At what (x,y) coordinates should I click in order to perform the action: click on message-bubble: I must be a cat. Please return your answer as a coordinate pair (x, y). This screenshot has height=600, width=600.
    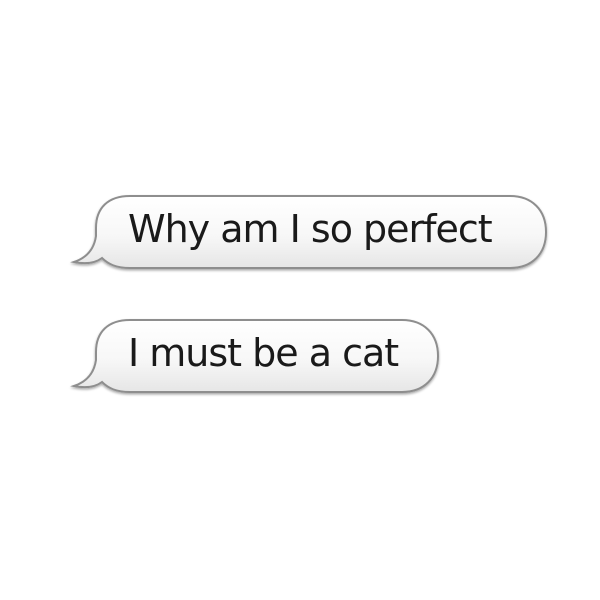
    Looking at the image, I should click on (255, 356).